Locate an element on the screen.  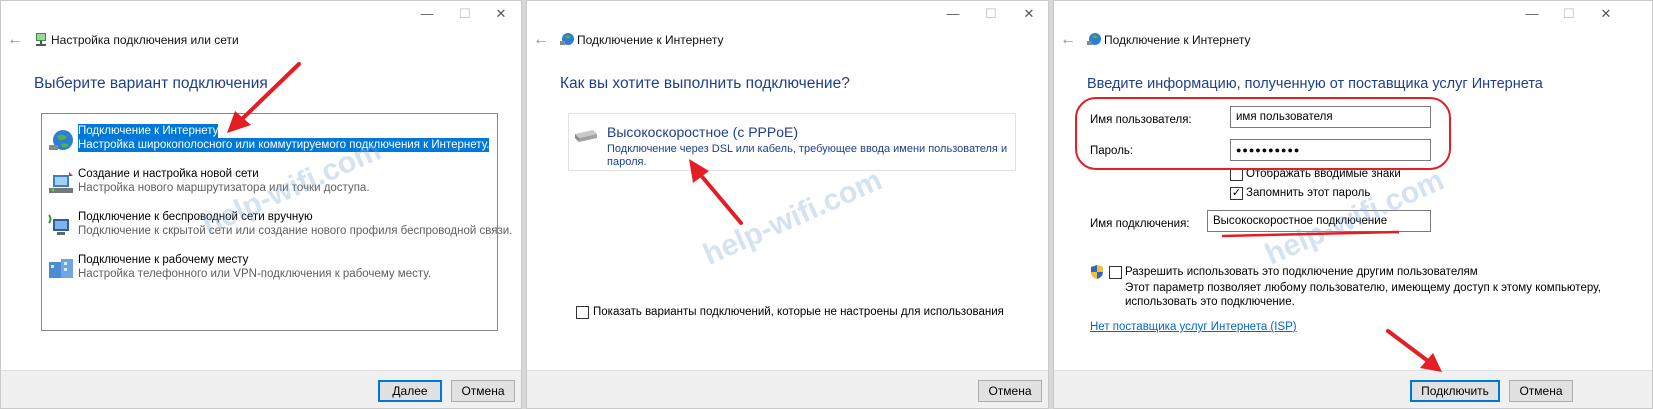
connect-arrow is located at coordinates (1408, 346).